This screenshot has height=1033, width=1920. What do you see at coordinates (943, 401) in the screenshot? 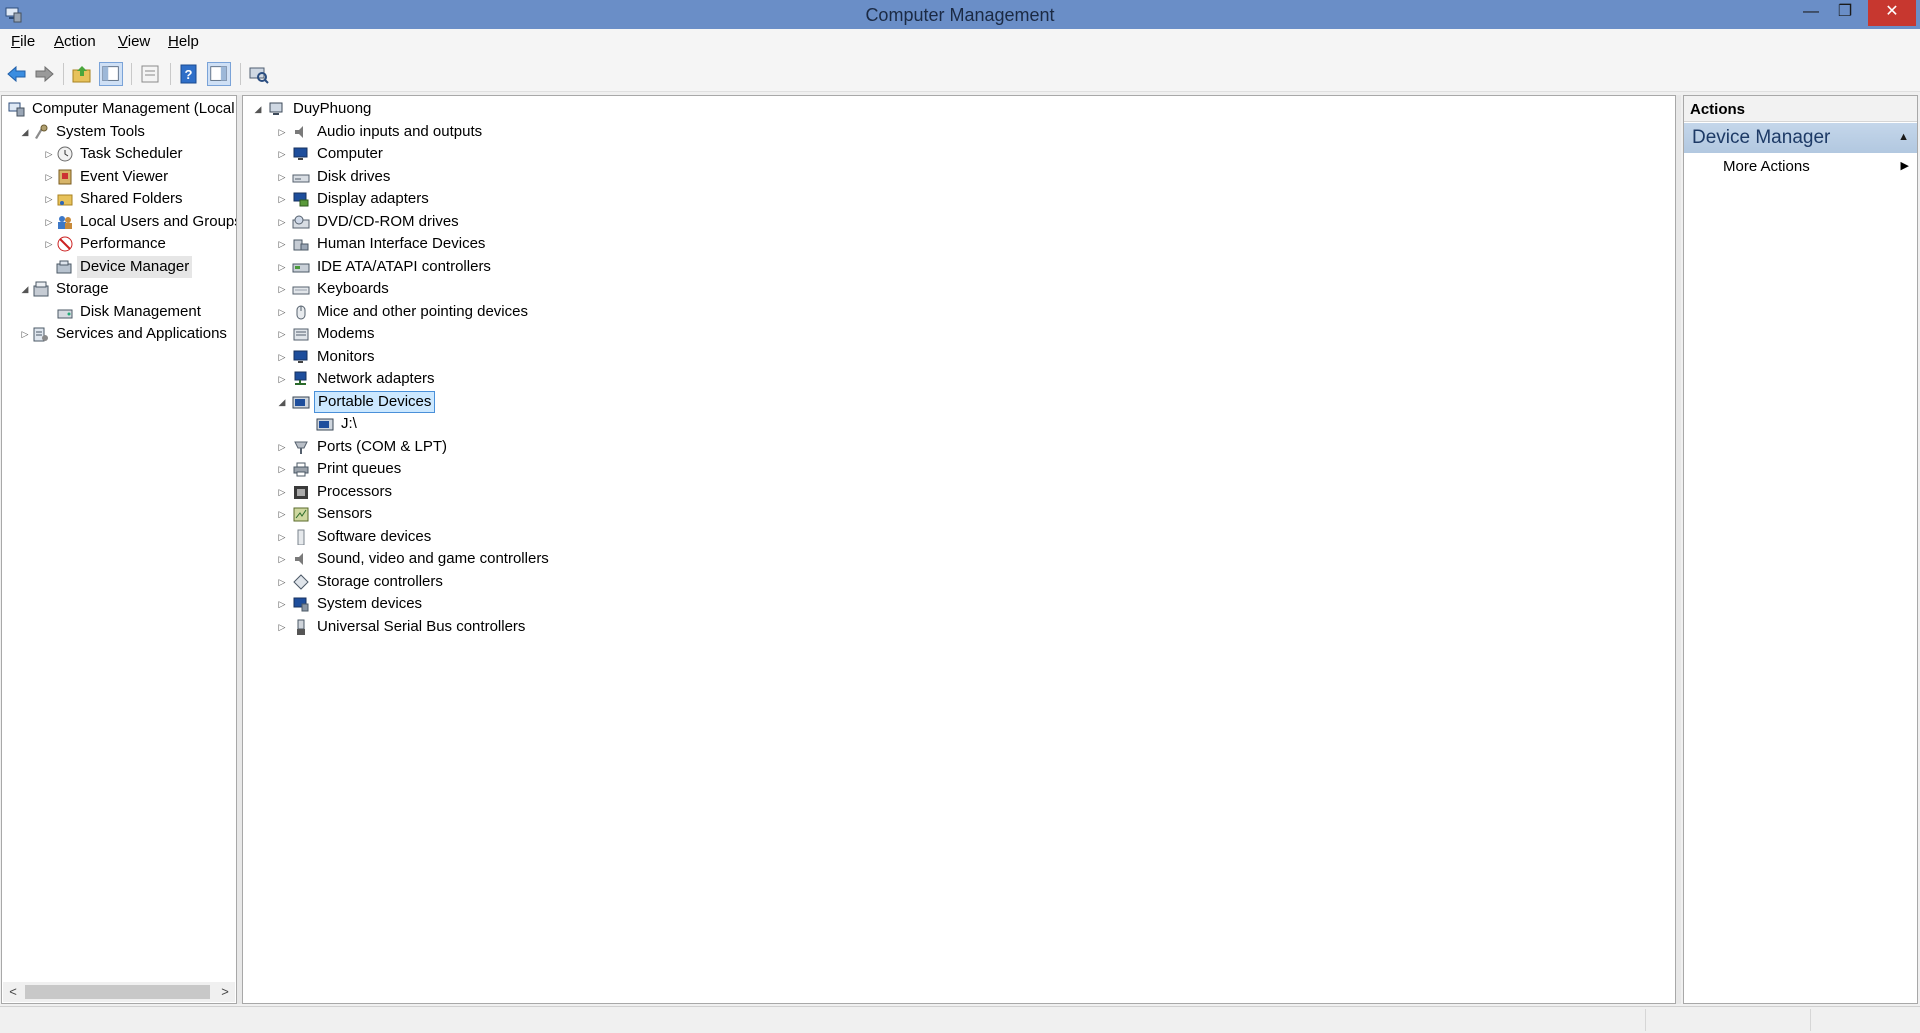
I see `device-category: ◢ Portable Devices` at bounding box center [943, 401].